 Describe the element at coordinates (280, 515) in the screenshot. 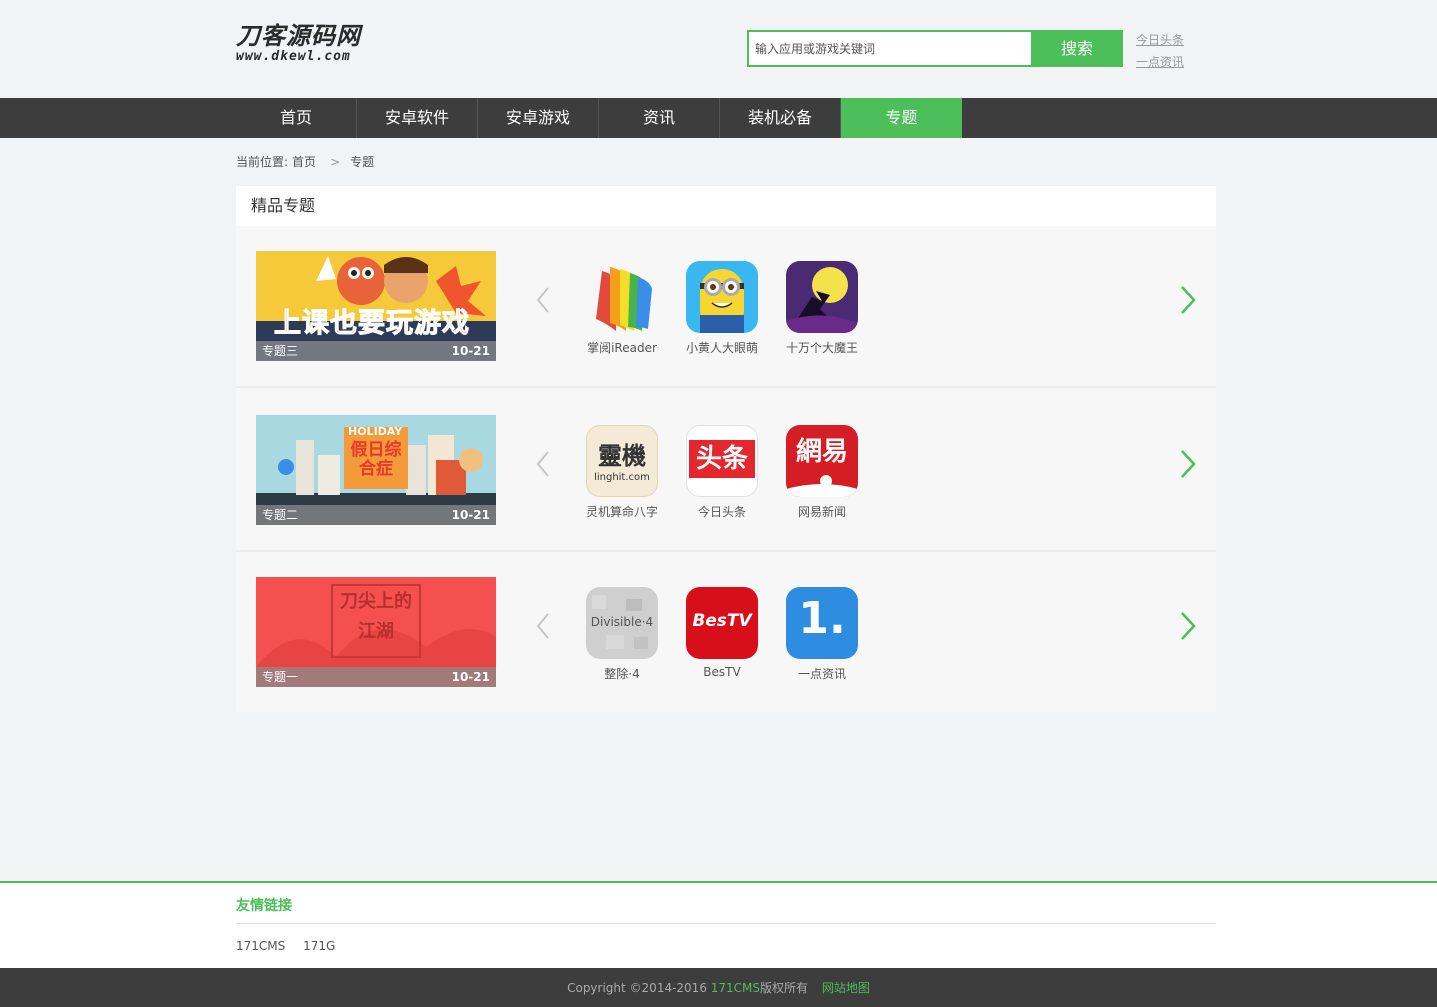

I see `topic-name: 专题二` at that location.